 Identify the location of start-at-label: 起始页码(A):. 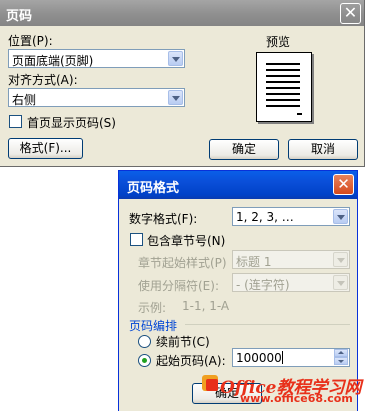
(191, 361).